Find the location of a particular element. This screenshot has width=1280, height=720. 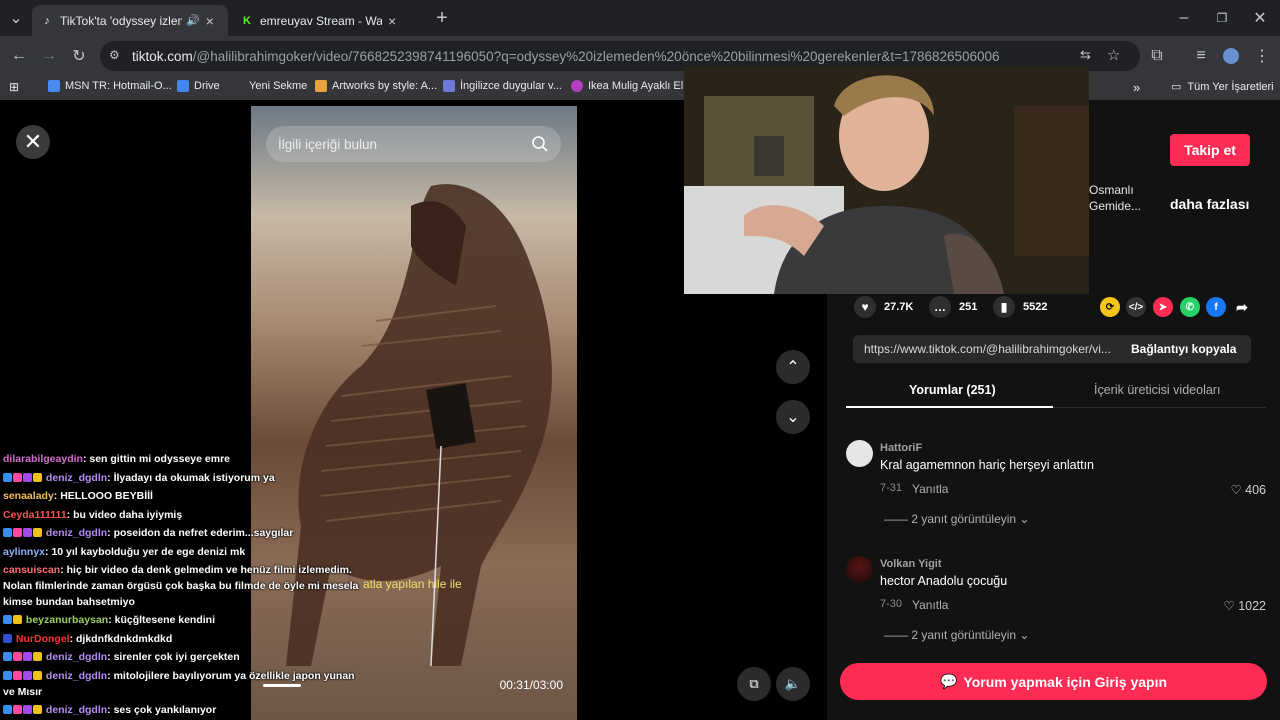

chevron-up-icon: ⌃ is located at coordinates (793, 367).